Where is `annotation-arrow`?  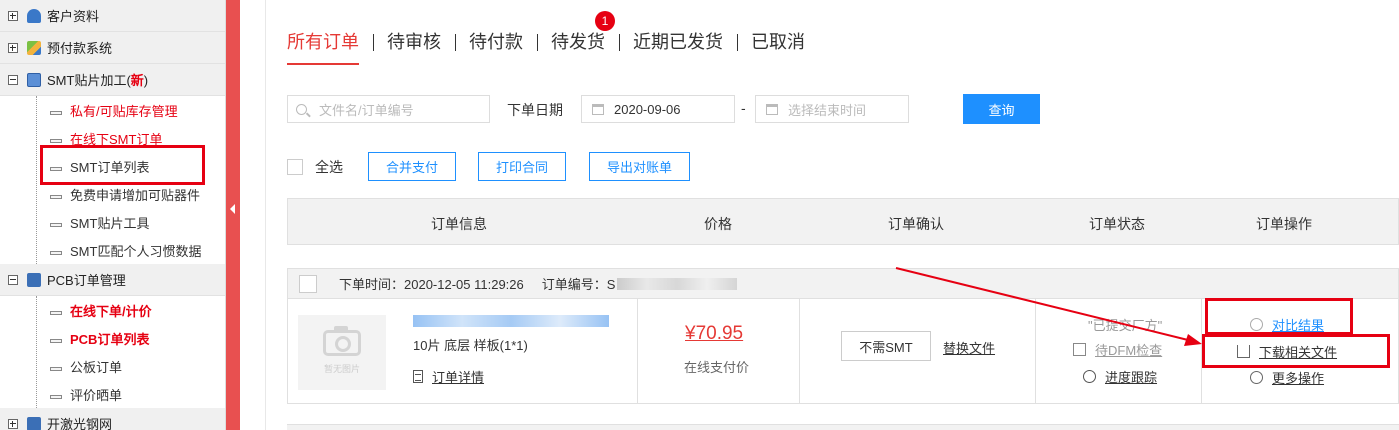 annotation-arrow is located at coordinates (1048, 306).